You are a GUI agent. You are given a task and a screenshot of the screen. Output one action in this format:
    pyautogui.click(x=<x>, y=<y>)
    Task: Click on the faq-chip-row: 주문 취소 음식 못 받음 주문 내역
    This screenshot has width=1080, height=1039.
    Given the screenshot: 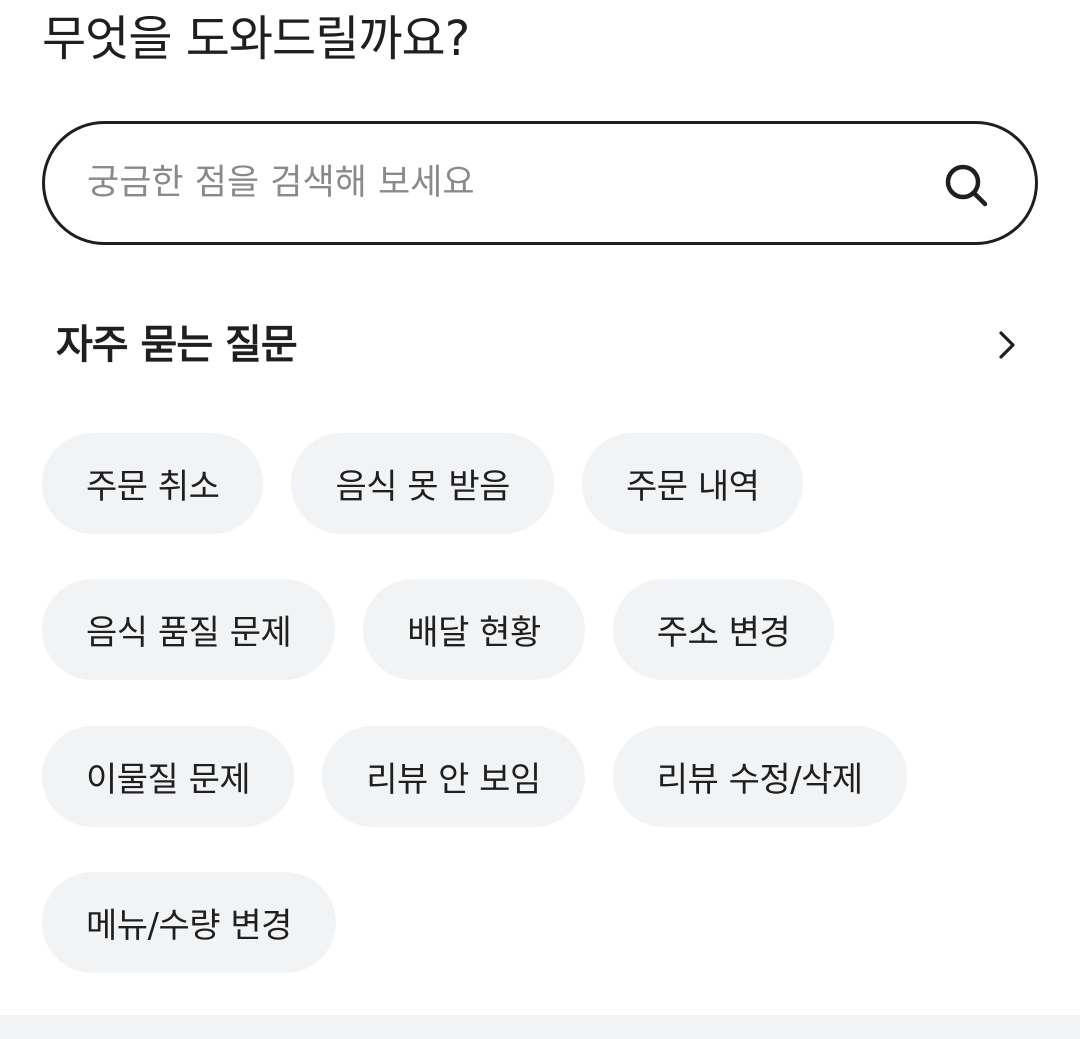 What is the action you would take?
    pyautogui.click(x=423, y=483)
    